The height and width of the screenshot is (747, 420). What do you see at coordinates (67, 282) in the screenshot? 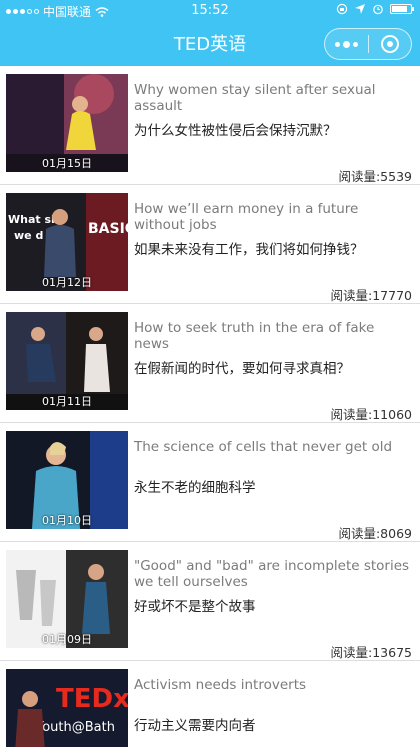
I see `article-date: 01月12日` at bounding box center [67, 282].